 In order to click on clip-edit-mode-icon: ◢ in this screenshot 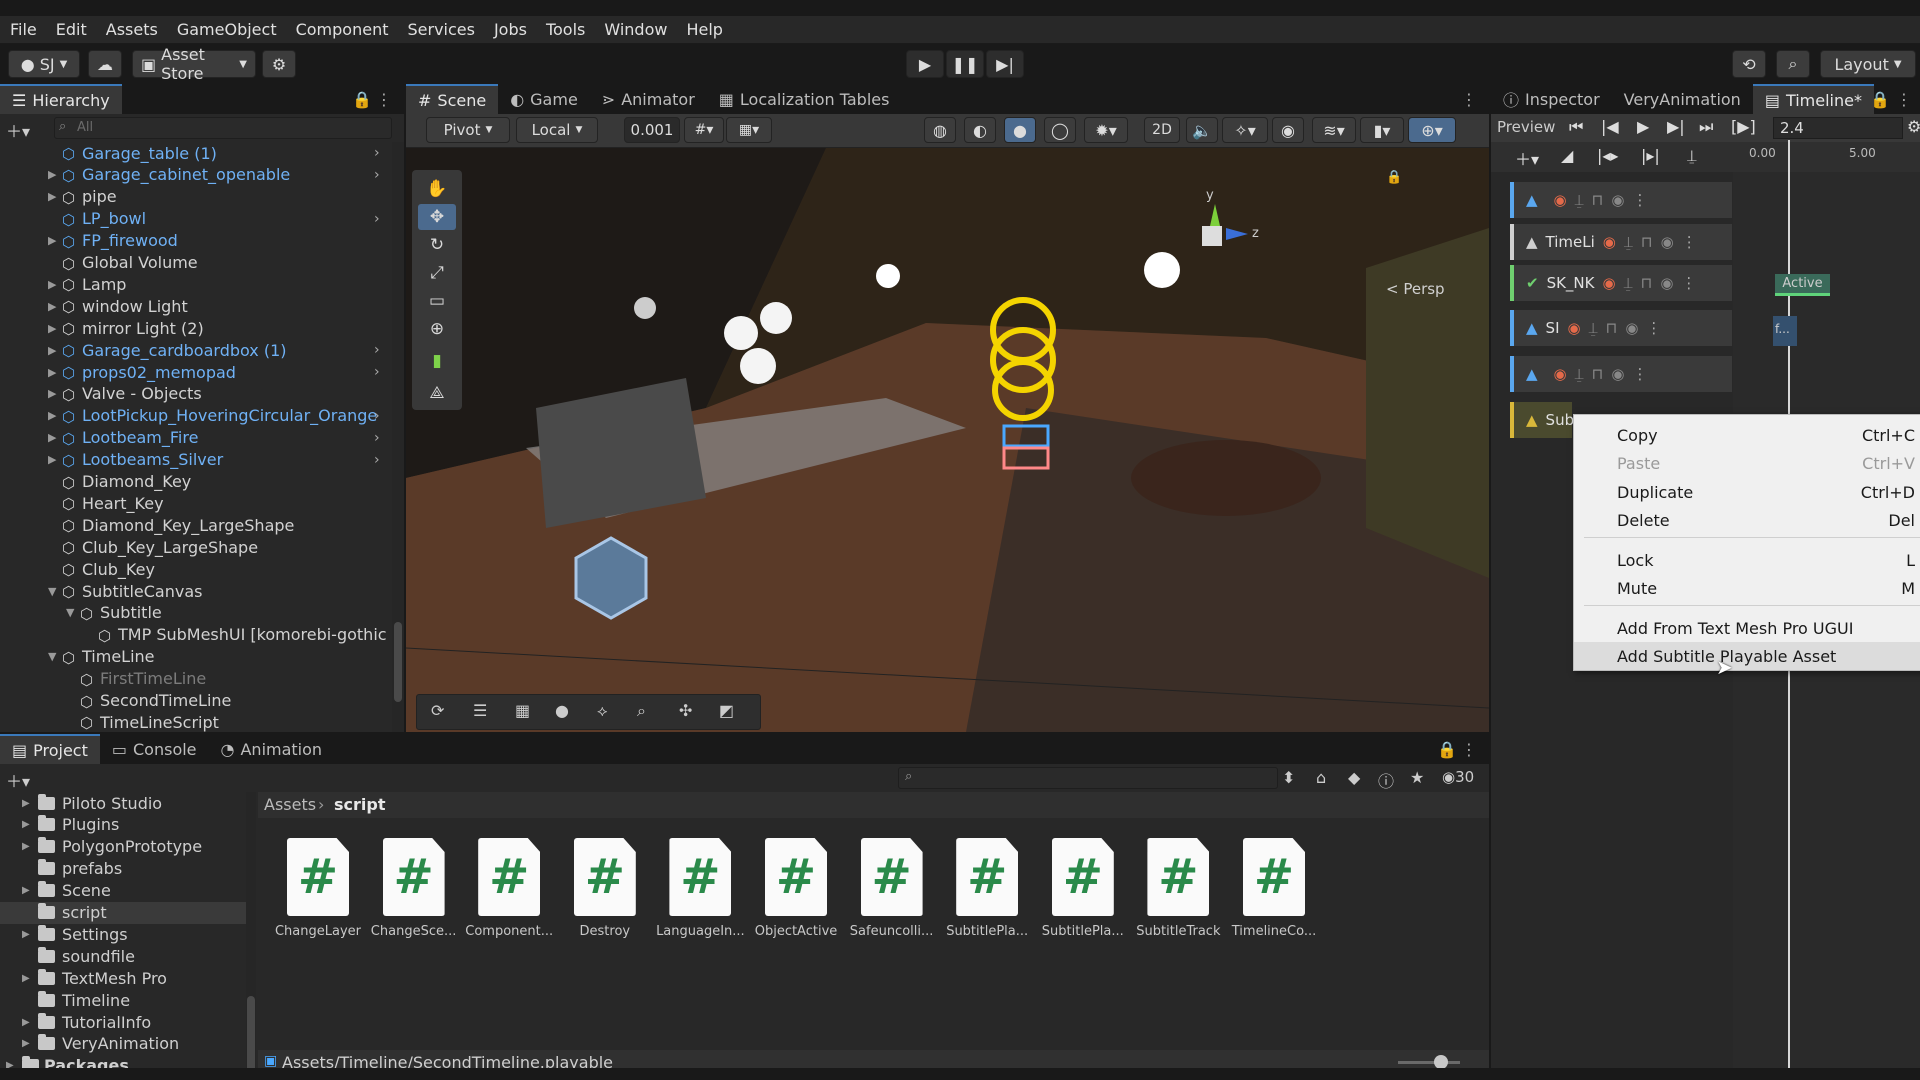, I will do `click(1567, 155)`.